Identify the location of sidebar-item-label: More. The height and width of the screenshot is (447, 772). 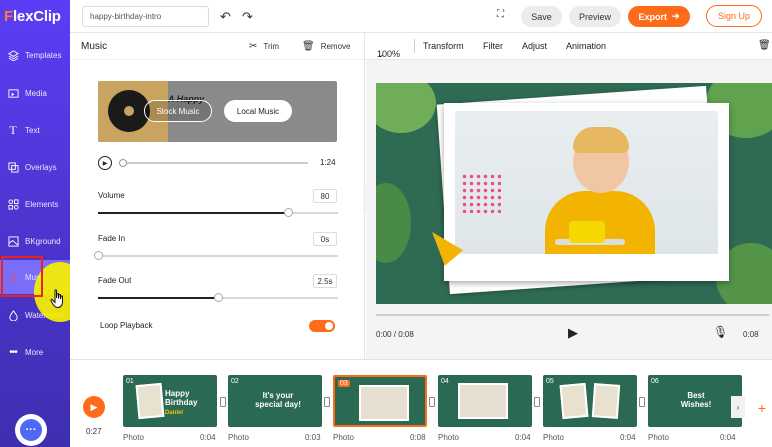
(34, 352).